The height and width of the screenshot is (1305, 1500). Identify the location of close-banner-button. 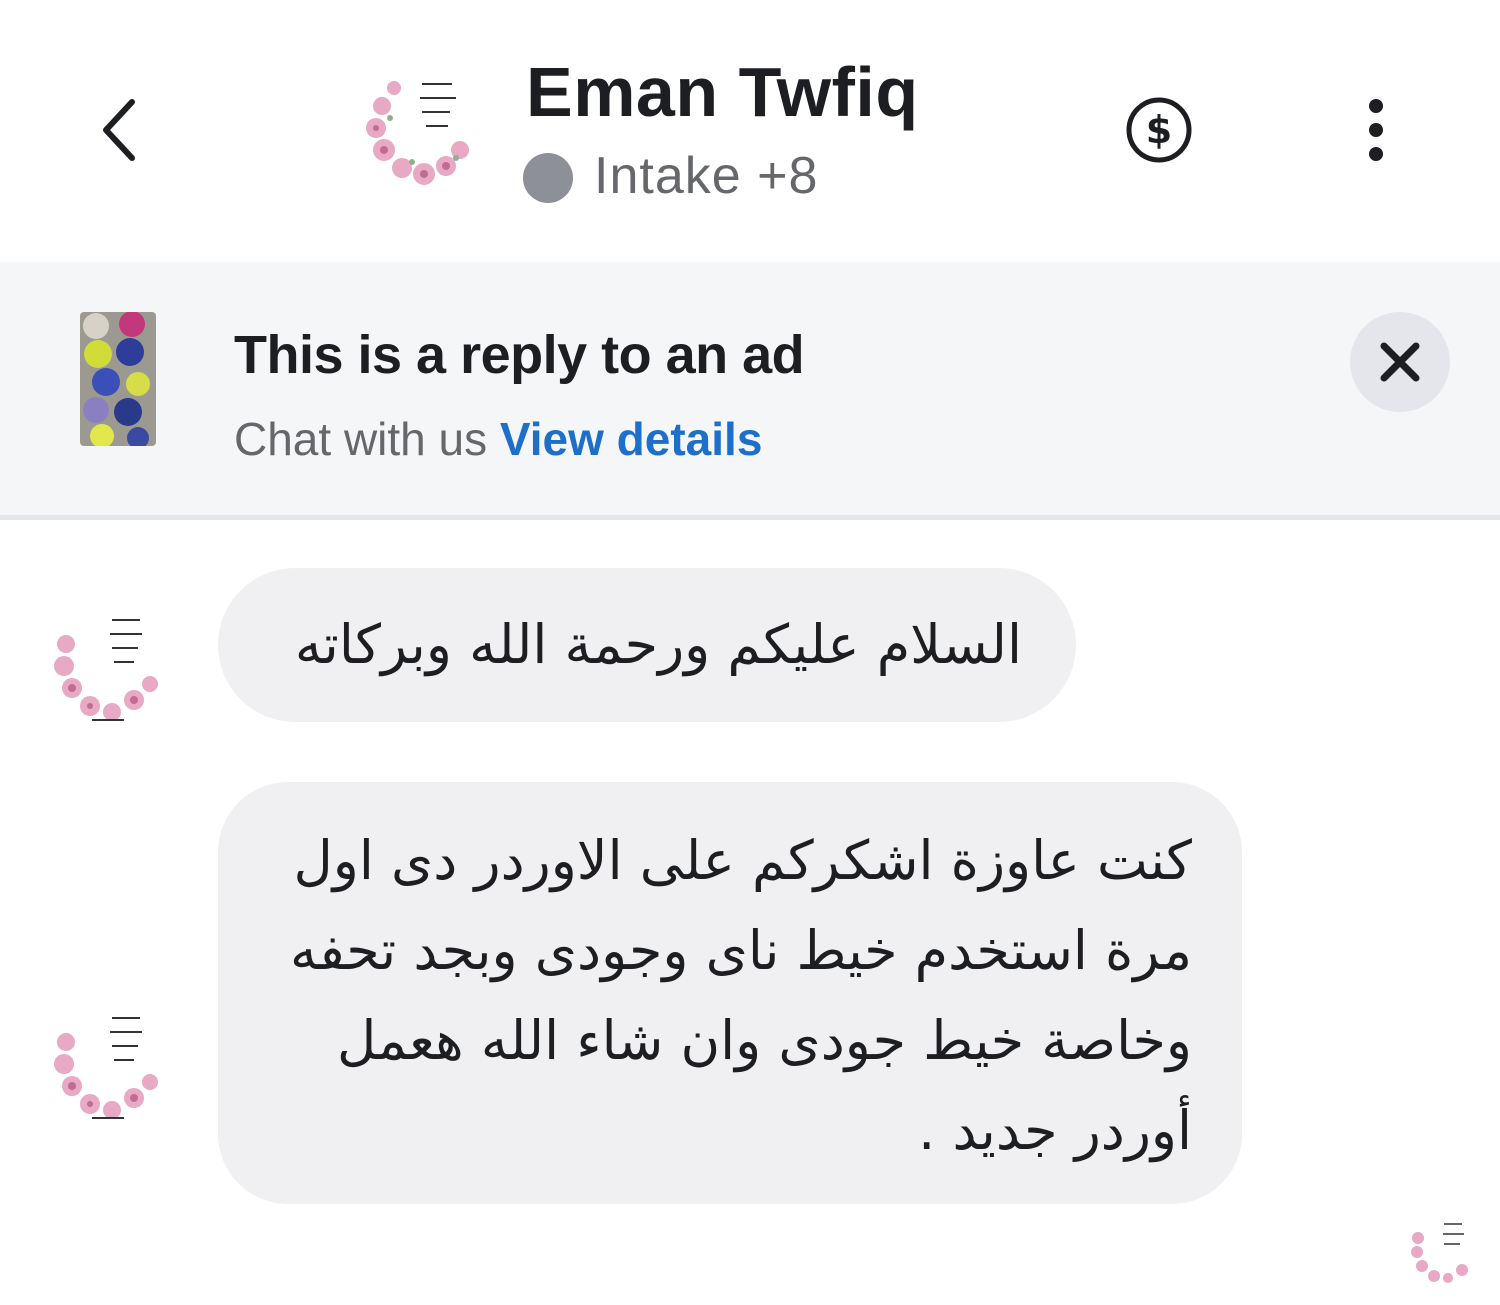
(1400, 362).